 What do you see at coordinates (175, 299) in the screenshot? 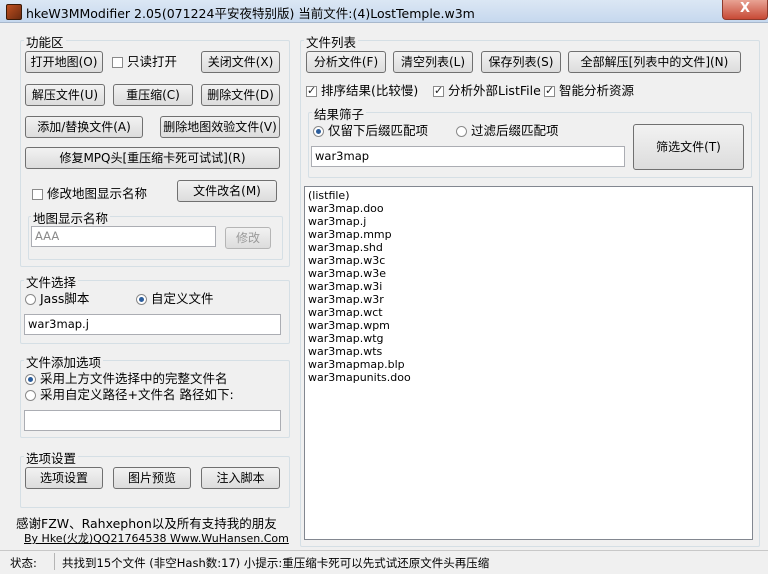
I see `custom-file-radio: 自定义文件` at bounding box center [175, 299].